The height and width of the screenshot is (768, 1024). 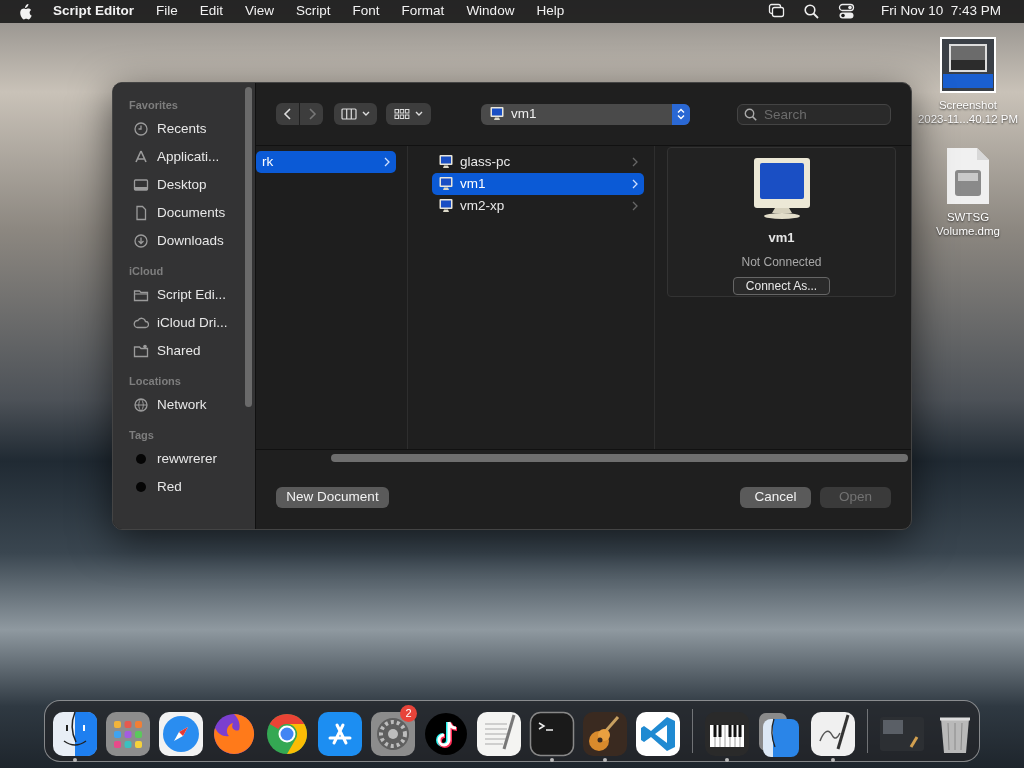 What do you see at coordinates (184, 241) in the screenshot?
I see `sidebar-item: Downloads` at bounding box center [184, 241].